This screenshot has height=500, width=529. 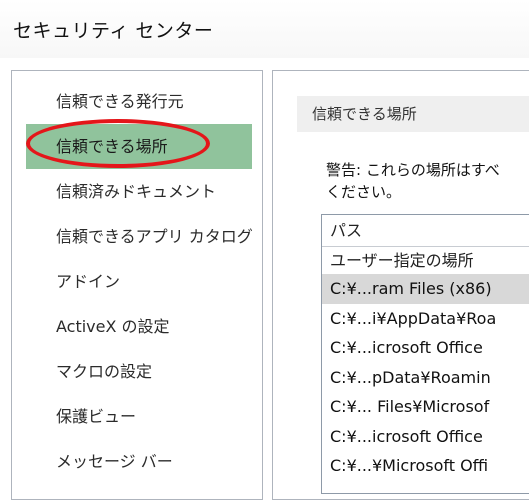 I want to click on warning-line-1: 警告: これらの場所はすべ, so click(x=413, y=170).